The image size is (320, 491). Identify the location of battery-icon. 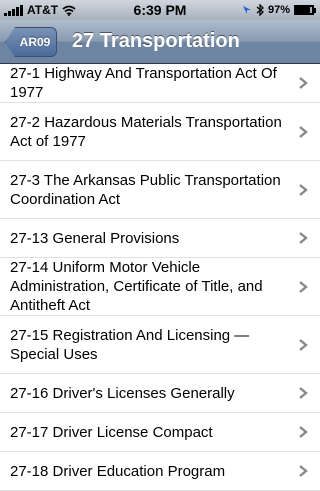
(305, 10).